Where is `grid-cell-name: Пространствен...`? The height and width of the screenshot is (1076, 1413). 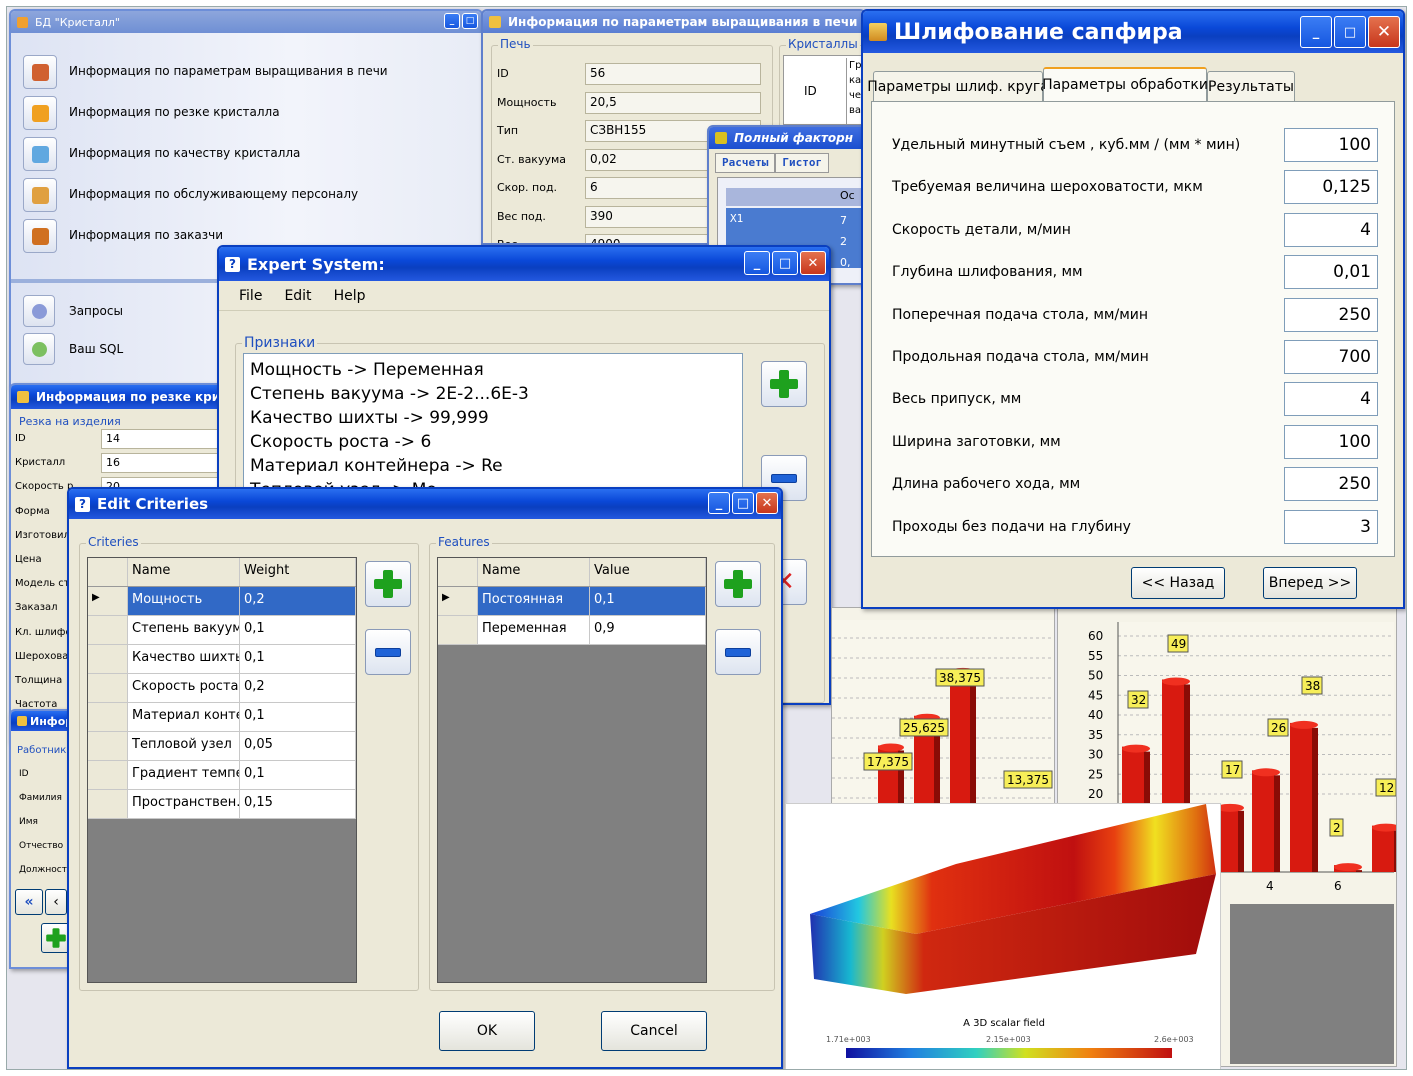
grid-cell-name: Пространствен... is located at coordinates (184, 804).